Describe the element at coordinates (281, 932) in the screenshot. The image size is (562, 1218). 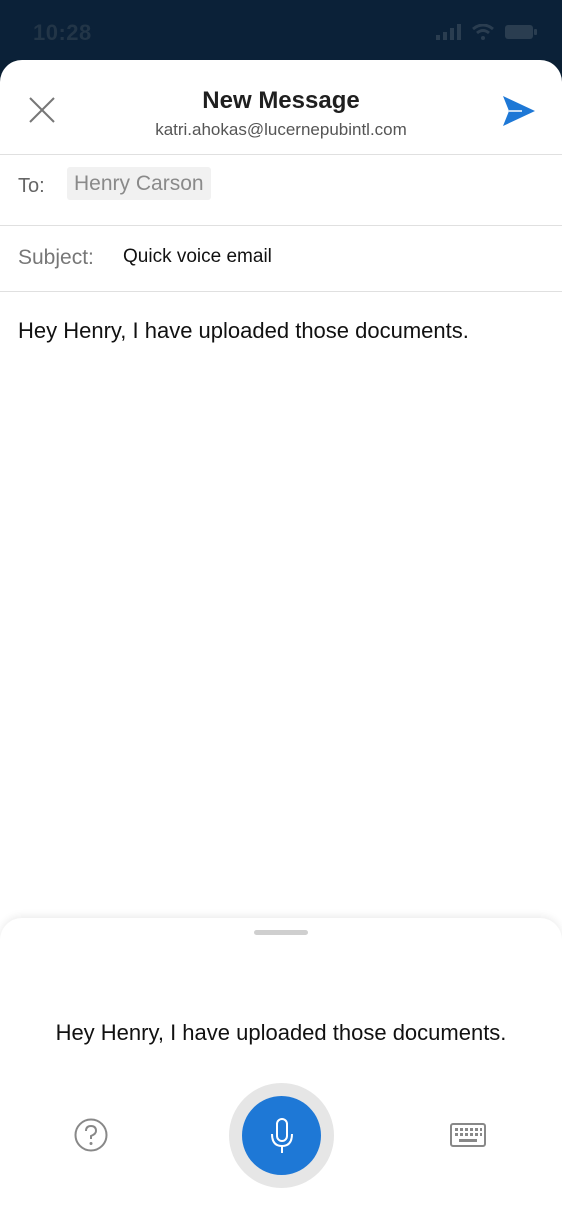
I see `drag-handle` at that location.